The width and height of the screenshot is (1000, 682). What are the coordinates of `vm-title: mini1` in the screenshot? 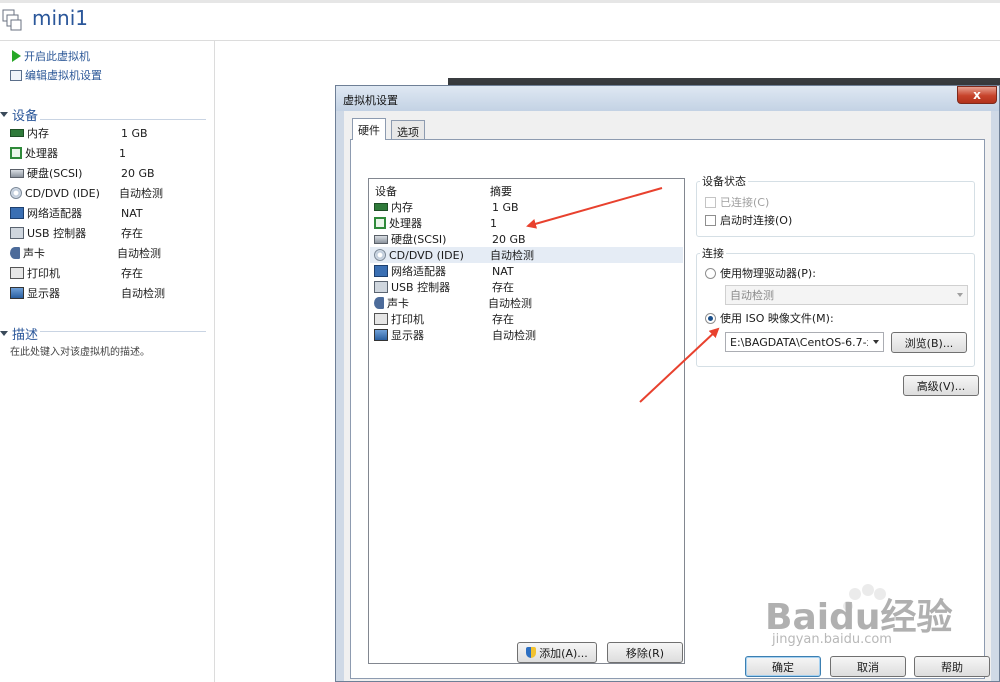 It's located at (60, 18).